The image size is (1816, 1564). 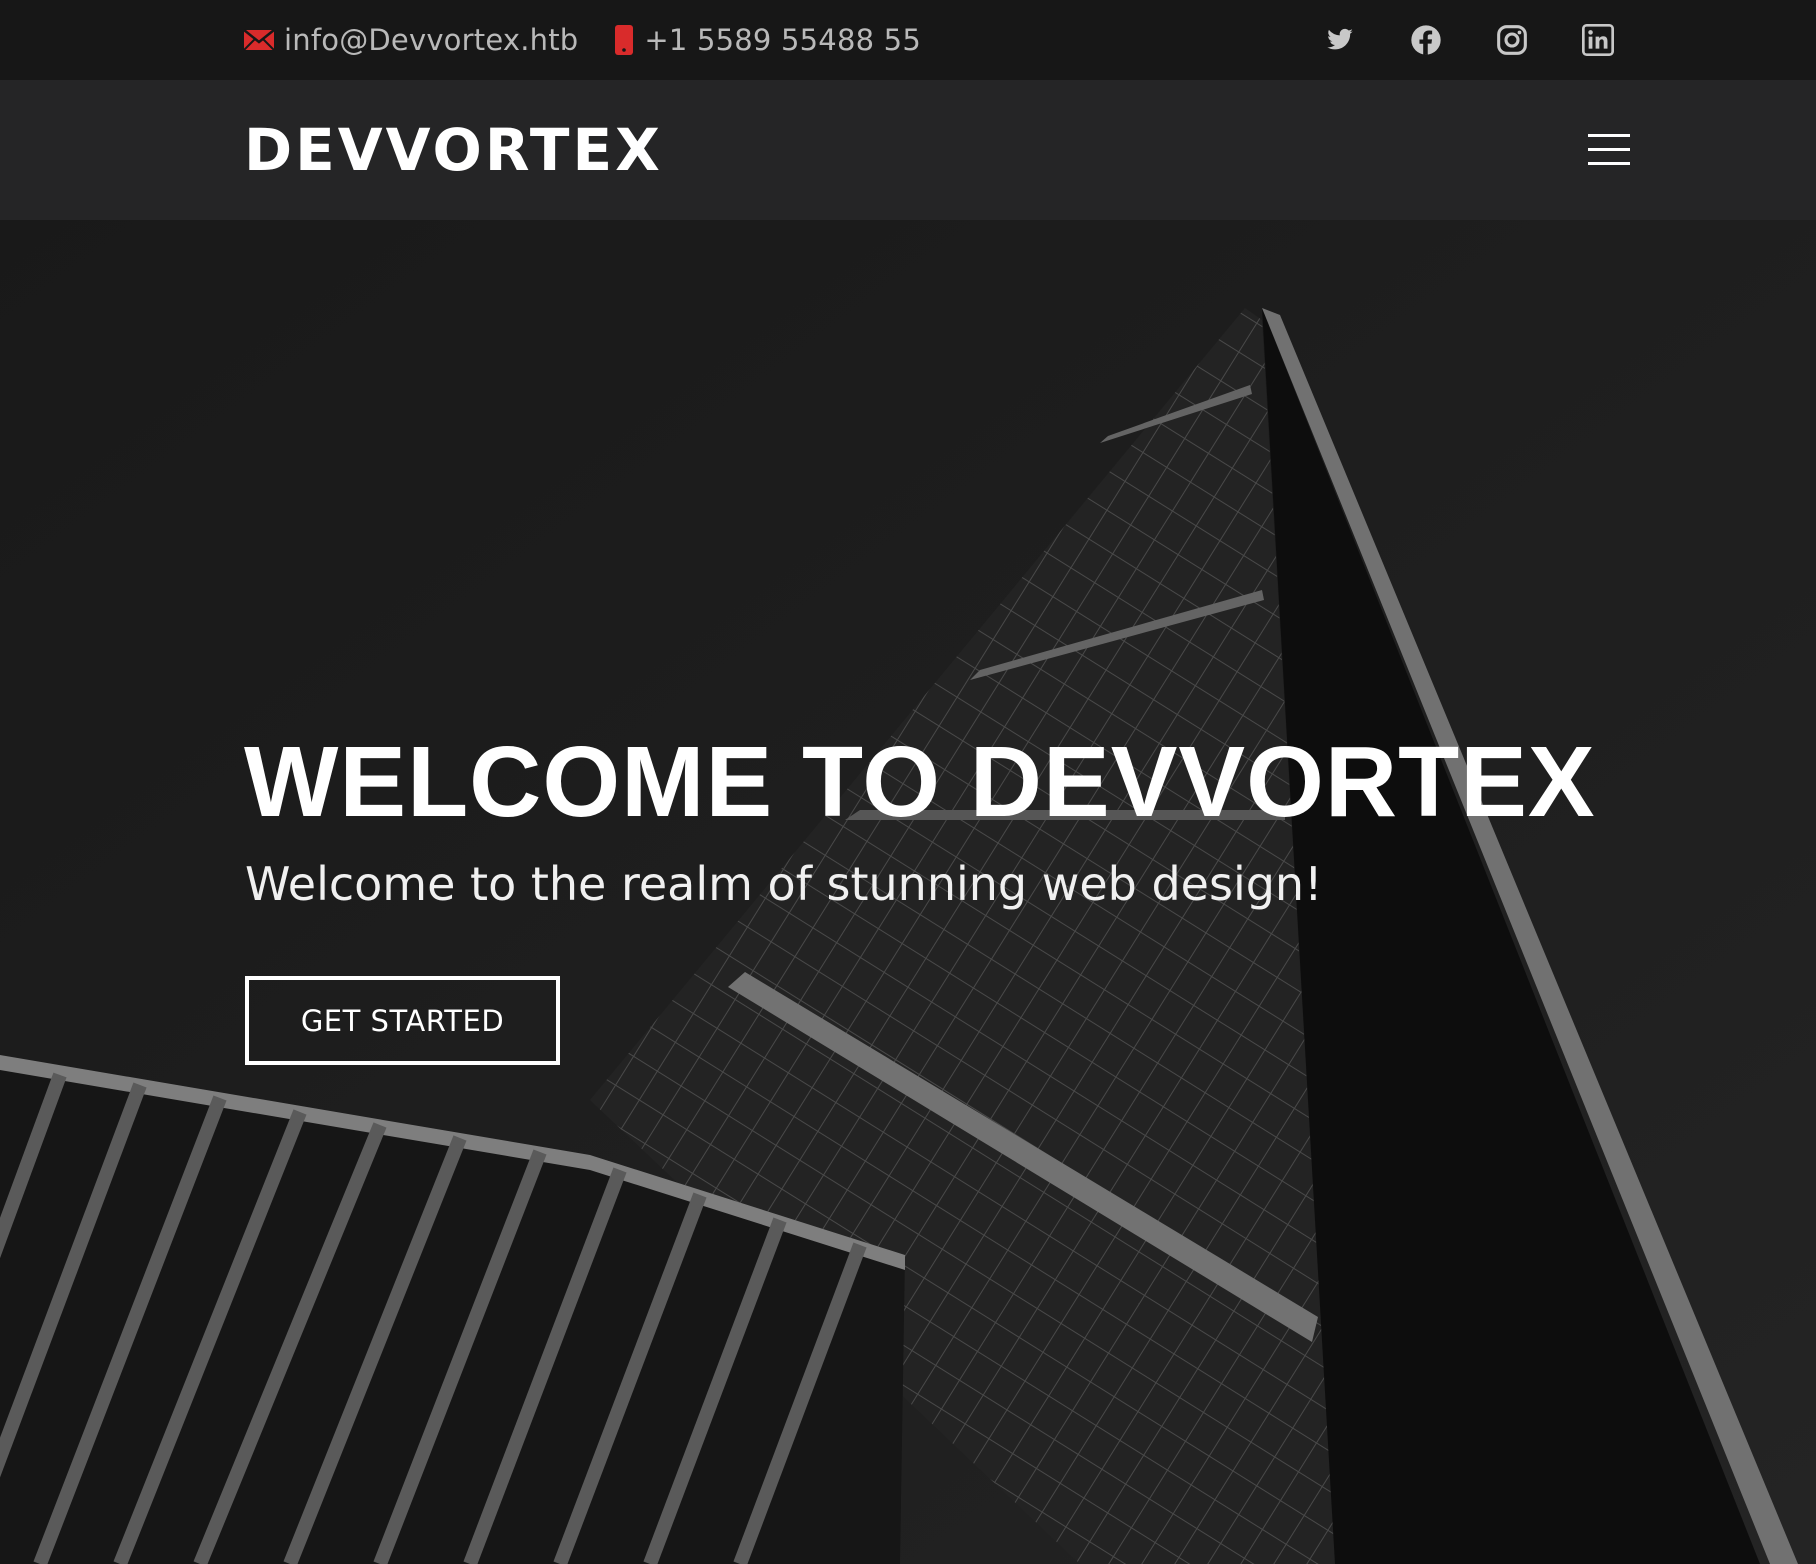 I want to click on instagram-icon, so click(x=1512, y=40).